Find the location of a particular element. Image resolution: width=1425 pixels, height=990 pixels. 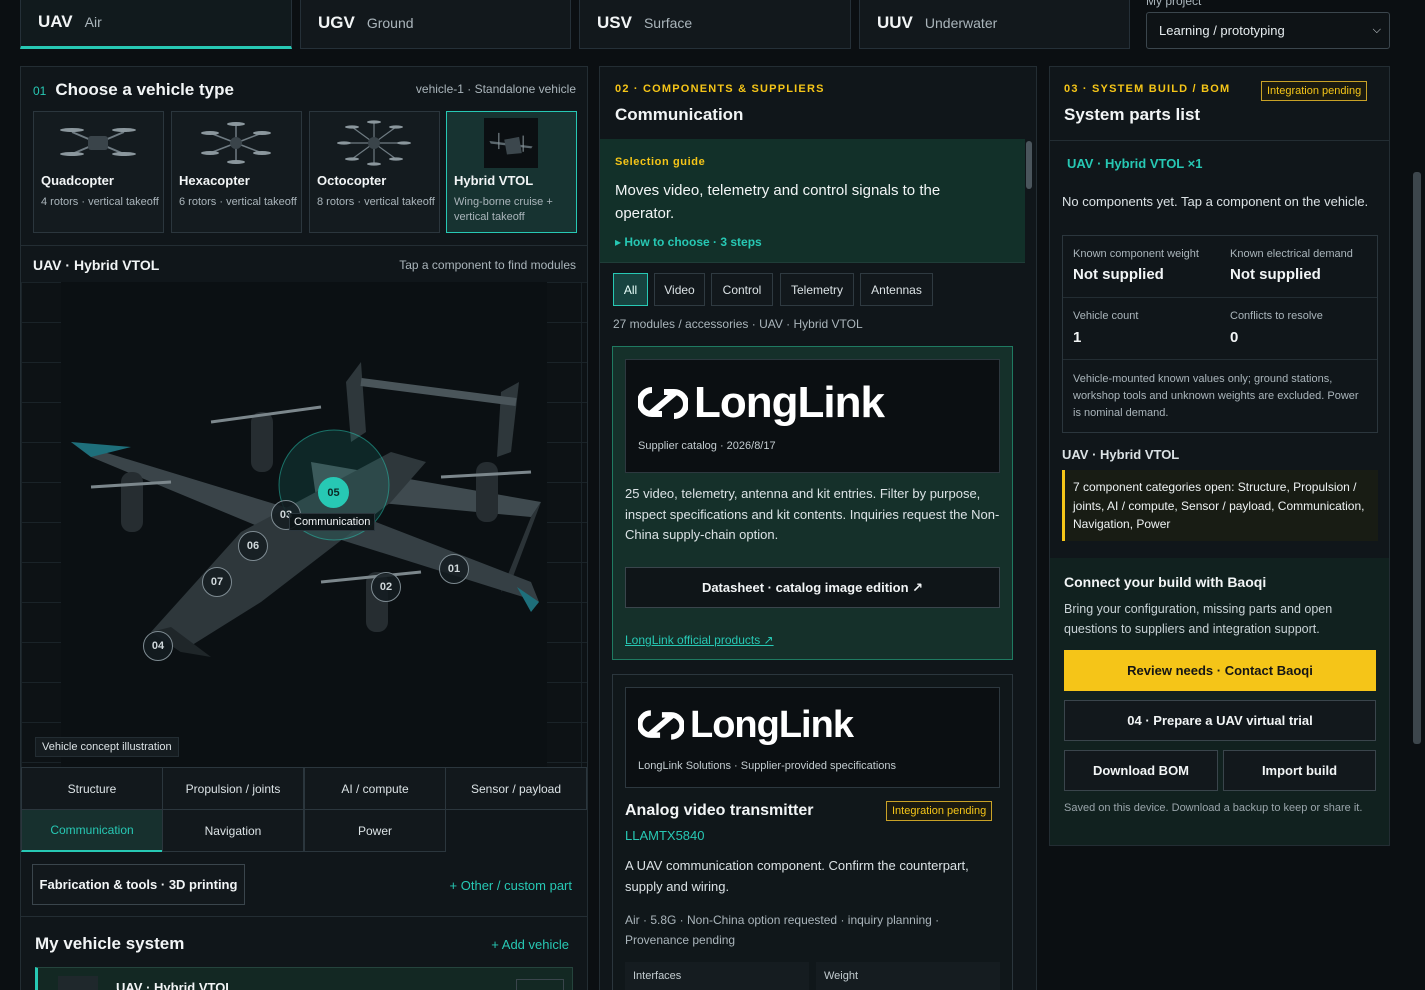

vehicle-meta: vehicle-1 · Standalone vehicle is located at coordinates (495, 89).